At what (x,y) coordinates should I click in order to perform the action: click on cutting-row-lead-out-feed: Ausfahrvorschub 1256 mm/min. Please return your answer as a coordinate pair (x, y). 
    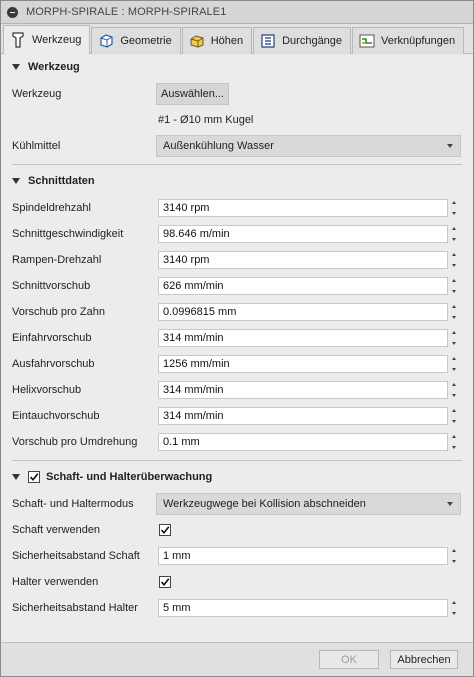
    Looking at the image, I should click on (237, 364).